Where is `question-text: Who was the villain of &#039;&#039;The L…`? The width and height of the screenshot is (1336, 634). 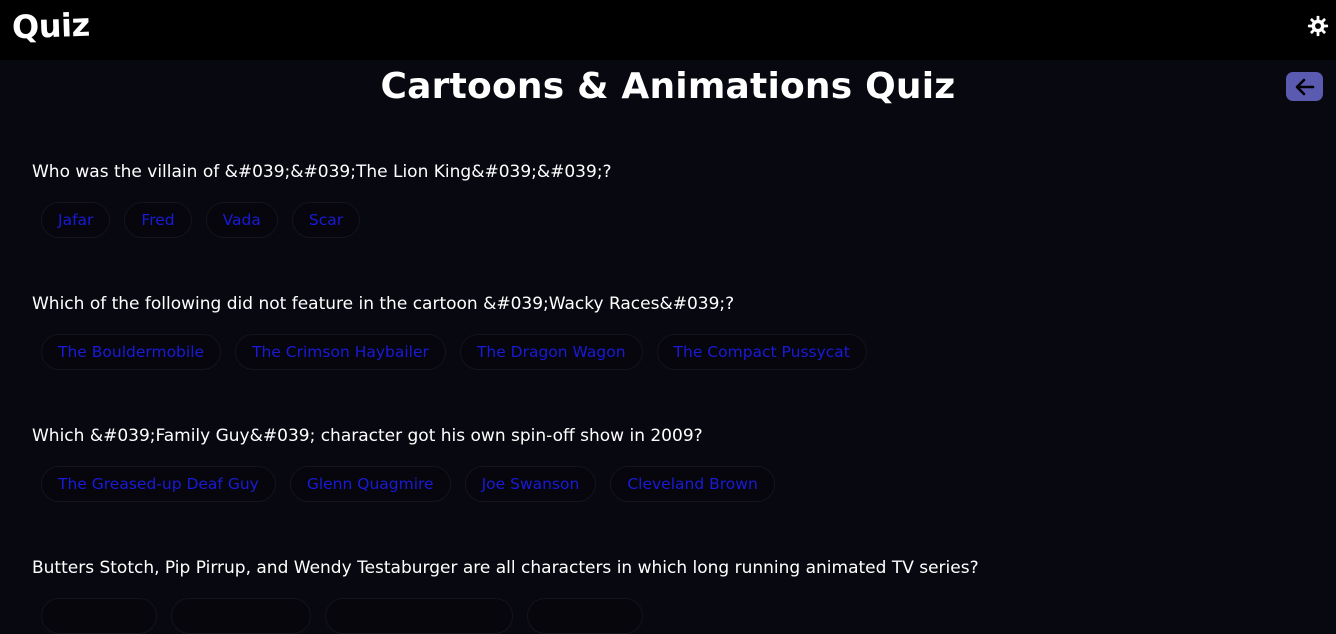
question-text: Who was the villain of &#039;&#039;The L… is located at coordinates (322, 172).